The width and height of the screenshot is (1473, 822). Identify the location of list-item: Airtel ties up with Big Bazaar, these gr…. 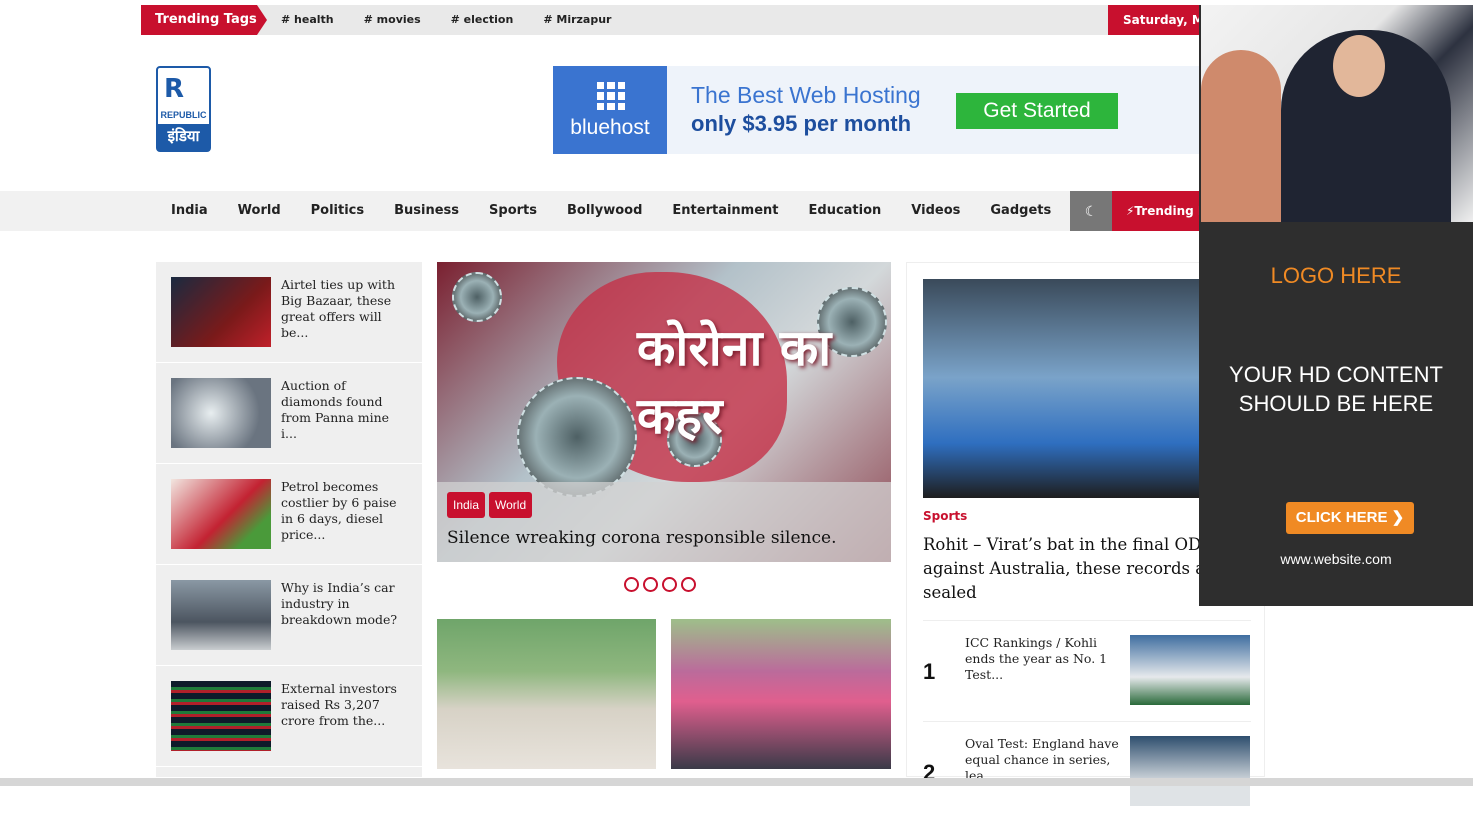
(289, 312).